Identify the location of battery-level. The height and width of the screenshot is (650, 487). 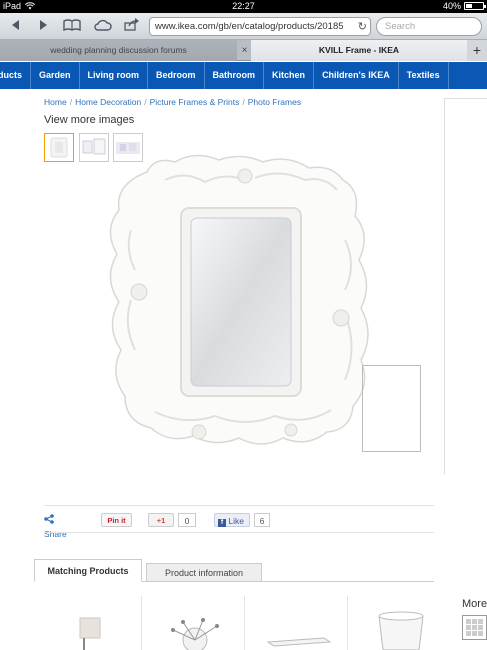
(469, 6).